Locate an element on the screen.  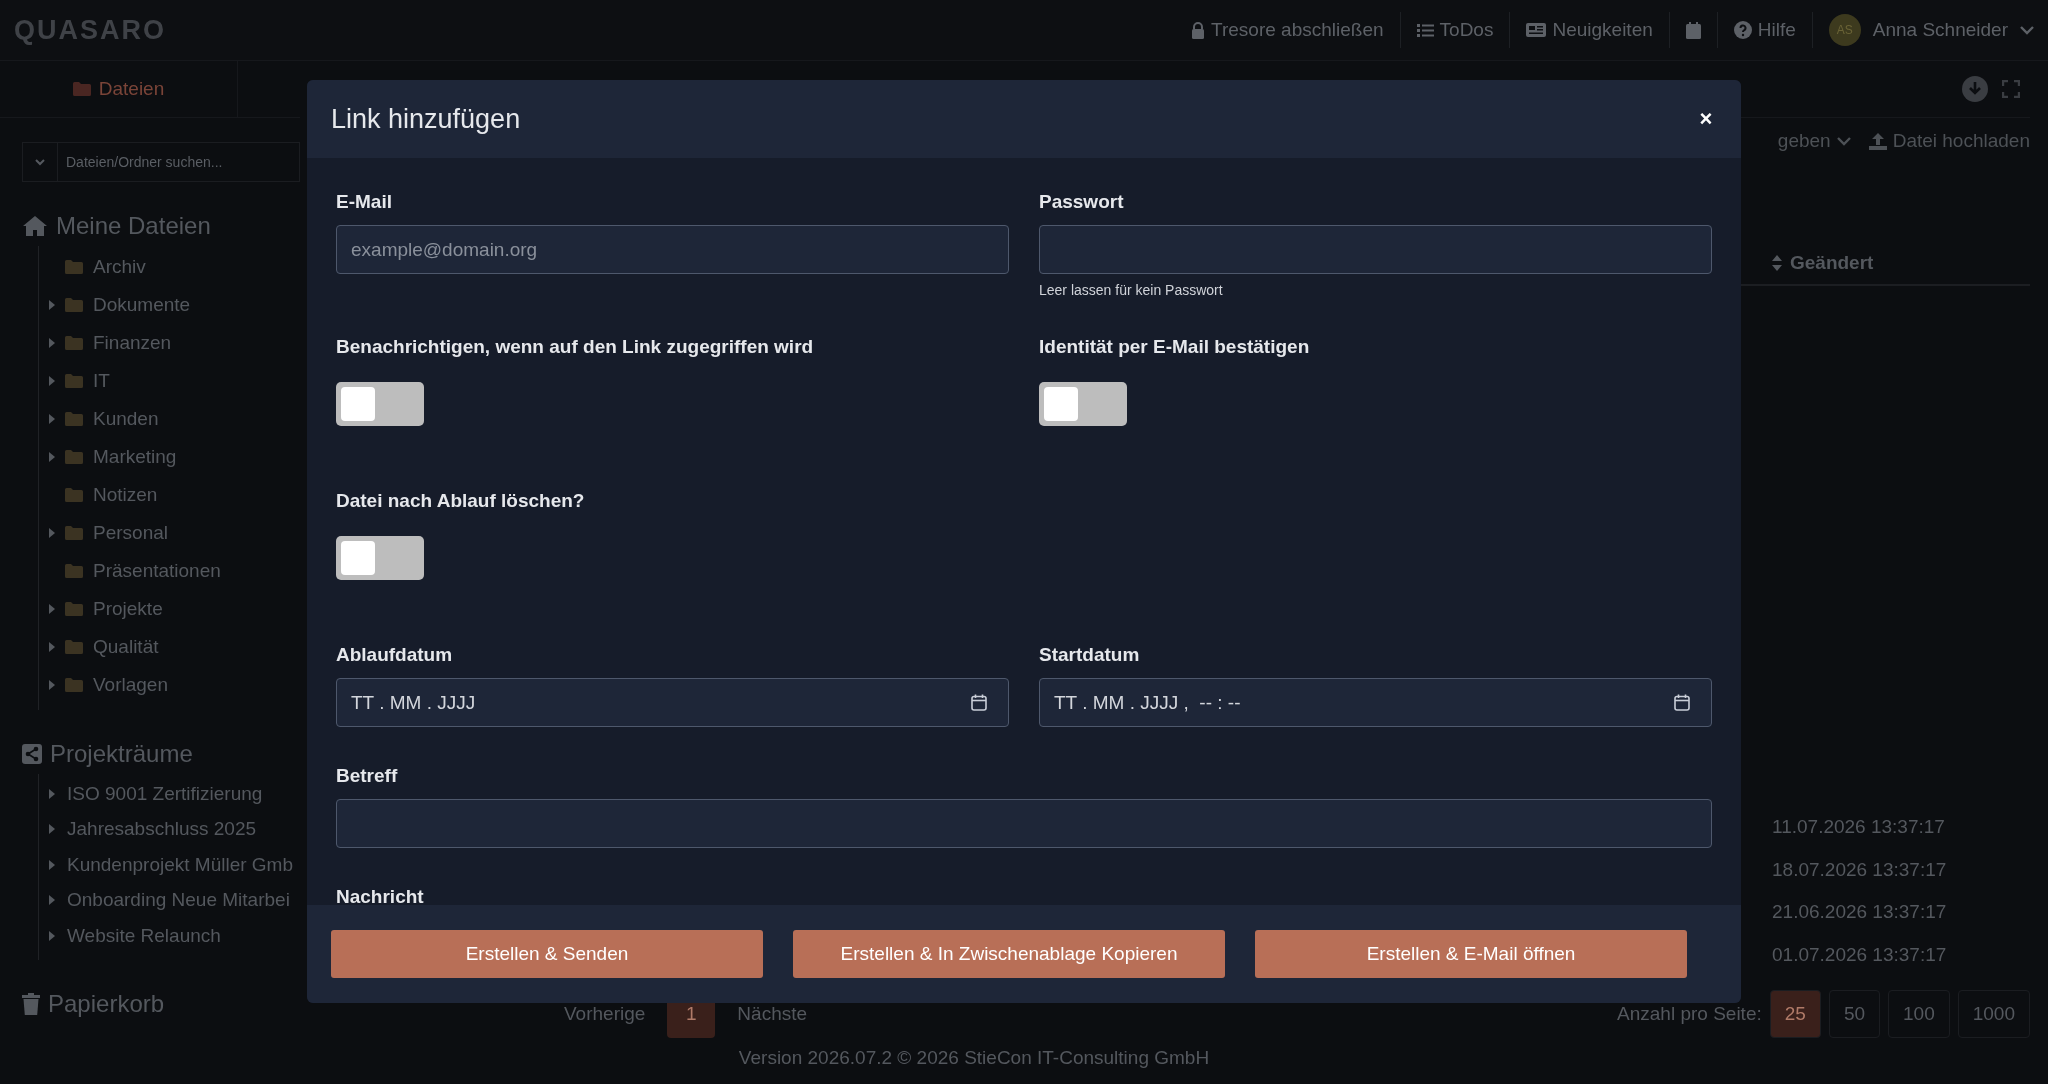
upload-button: Datei hochladen is located at coordinates (1949, 141).